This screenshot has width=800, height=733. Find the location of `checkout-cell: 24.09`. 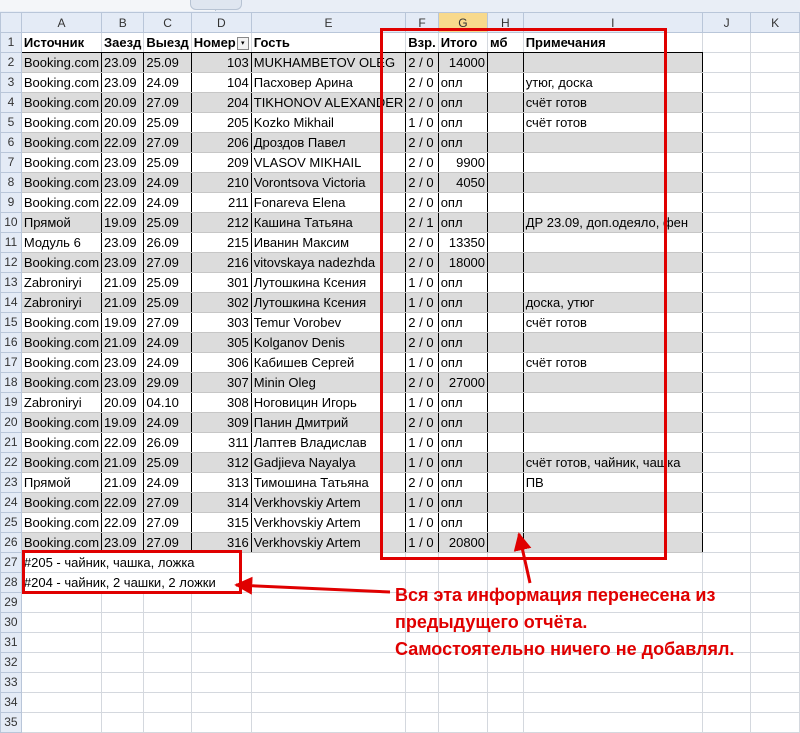

checkout-cell: 24.09 is located at coordinates (167, 362).